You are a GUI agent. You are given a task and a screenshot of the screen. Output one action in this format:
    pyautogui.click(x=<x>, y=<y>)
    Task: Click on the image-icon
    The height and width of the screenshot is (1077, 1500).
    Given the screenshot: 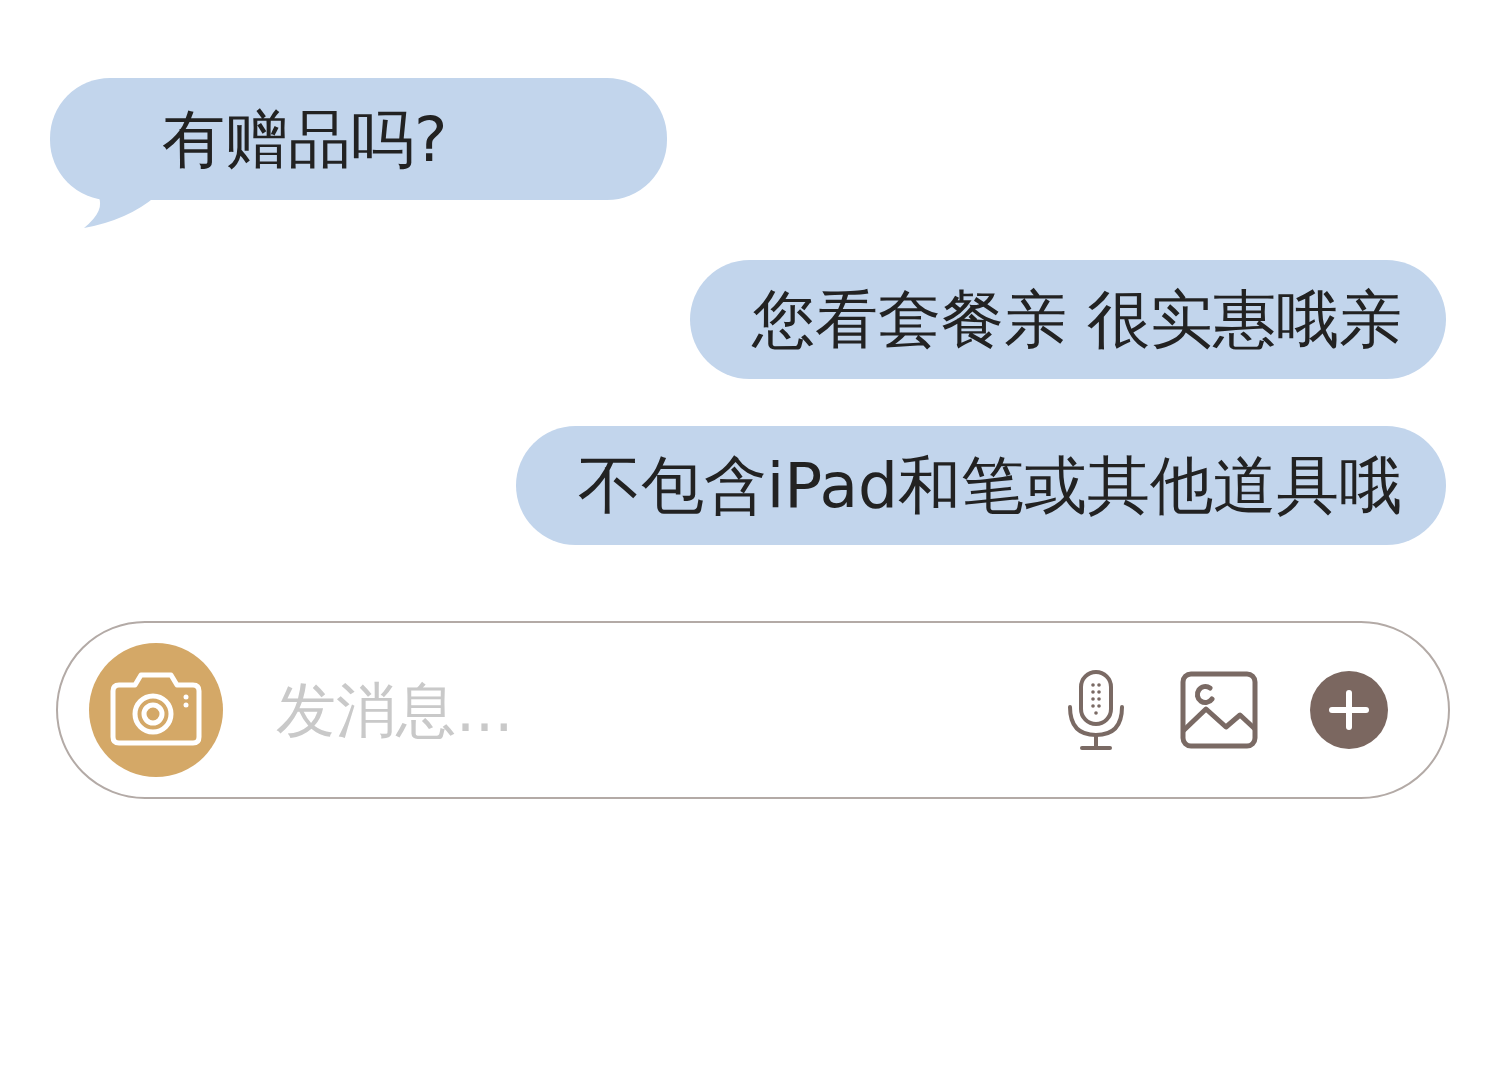 What is the action you would take?
    pyautogui.click(x=1219, y=710)
    